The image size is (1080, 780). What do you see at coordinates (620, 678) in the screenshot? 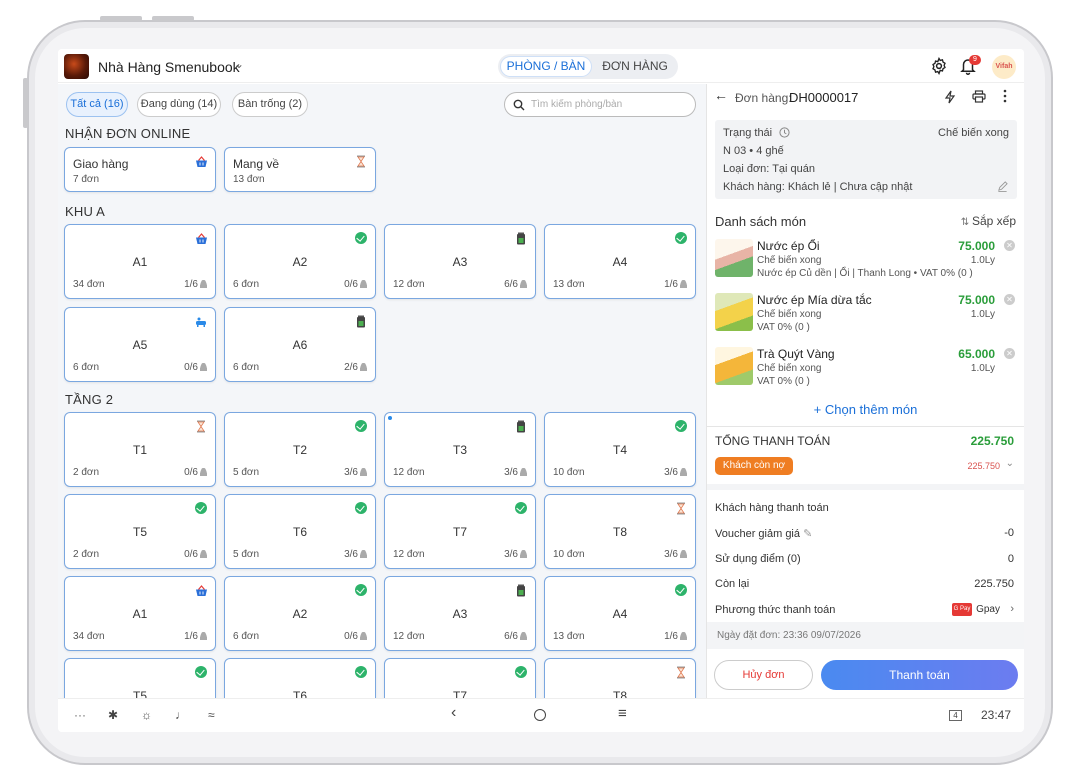
I see `table-card-t8: T8` at bounding box center [620, 678].